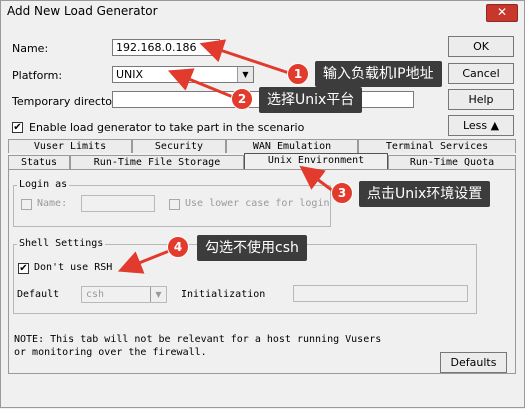 The width and height of the screenshot is (525, 409). Describe the element at coordinates (242, 99) in the screenshot. I see `annotation-badge-2: 2` at that location.